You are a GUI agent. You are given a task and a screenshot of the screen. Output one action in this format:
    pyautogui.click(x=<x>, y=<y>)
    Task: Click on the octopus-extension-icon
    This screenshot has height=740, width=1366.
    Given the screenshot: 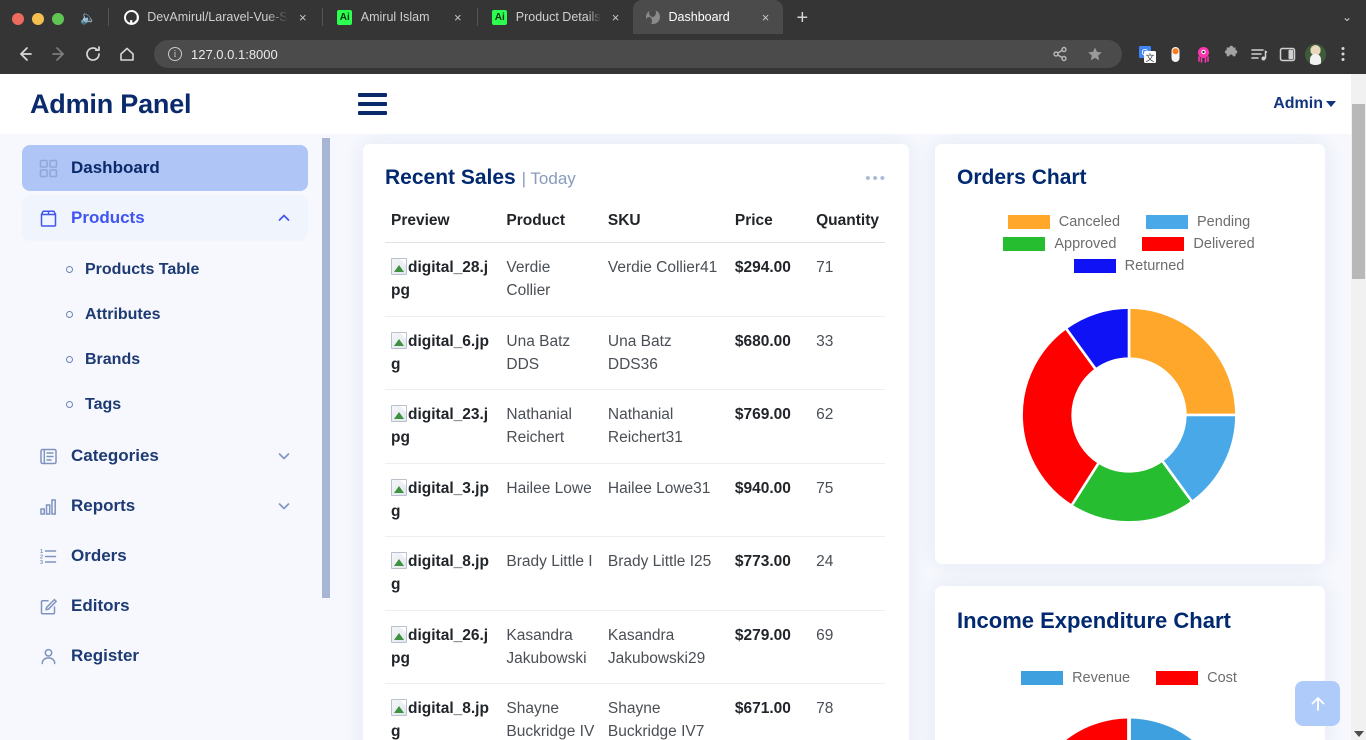 What is the action you would take?
    pyautogui.click(x=1203, y=54)
    